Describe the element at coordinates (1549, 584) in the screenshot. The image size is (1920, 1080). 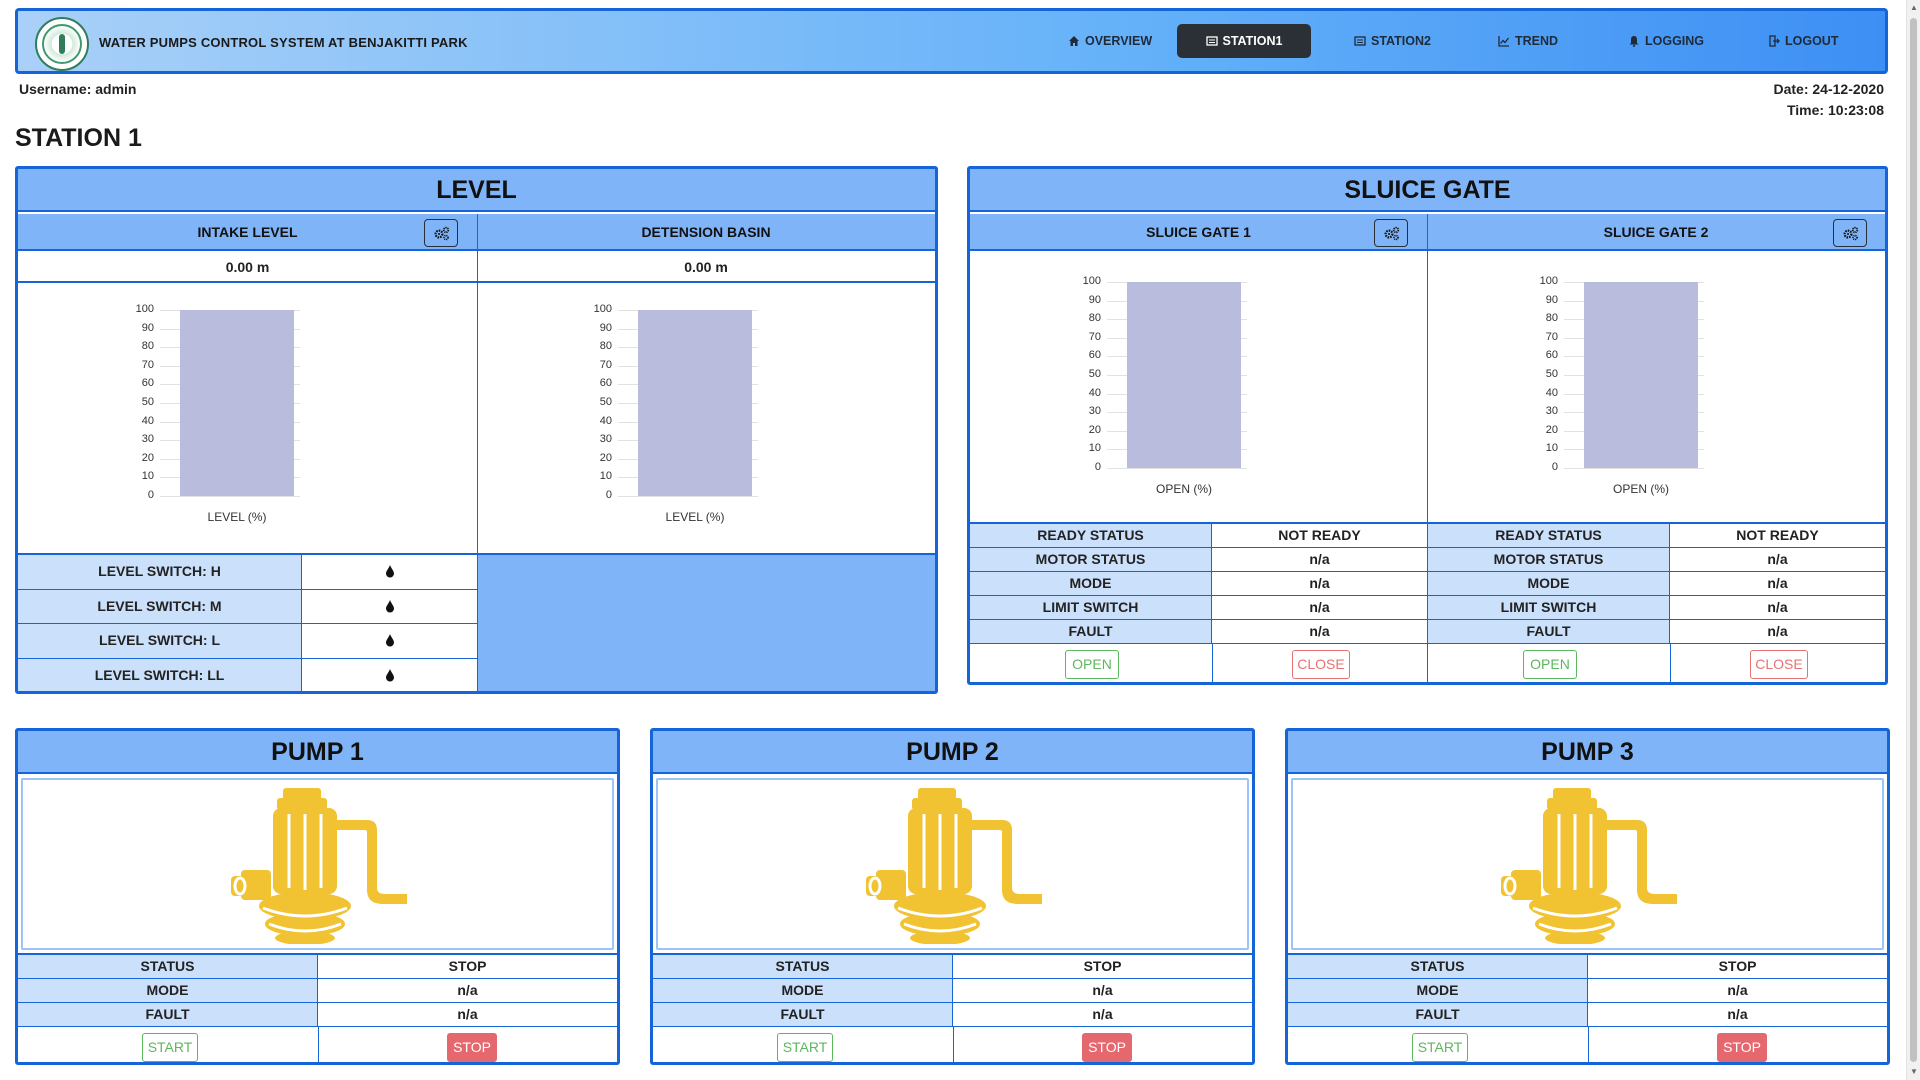
I see `gate-row-key: MODE` at that location.